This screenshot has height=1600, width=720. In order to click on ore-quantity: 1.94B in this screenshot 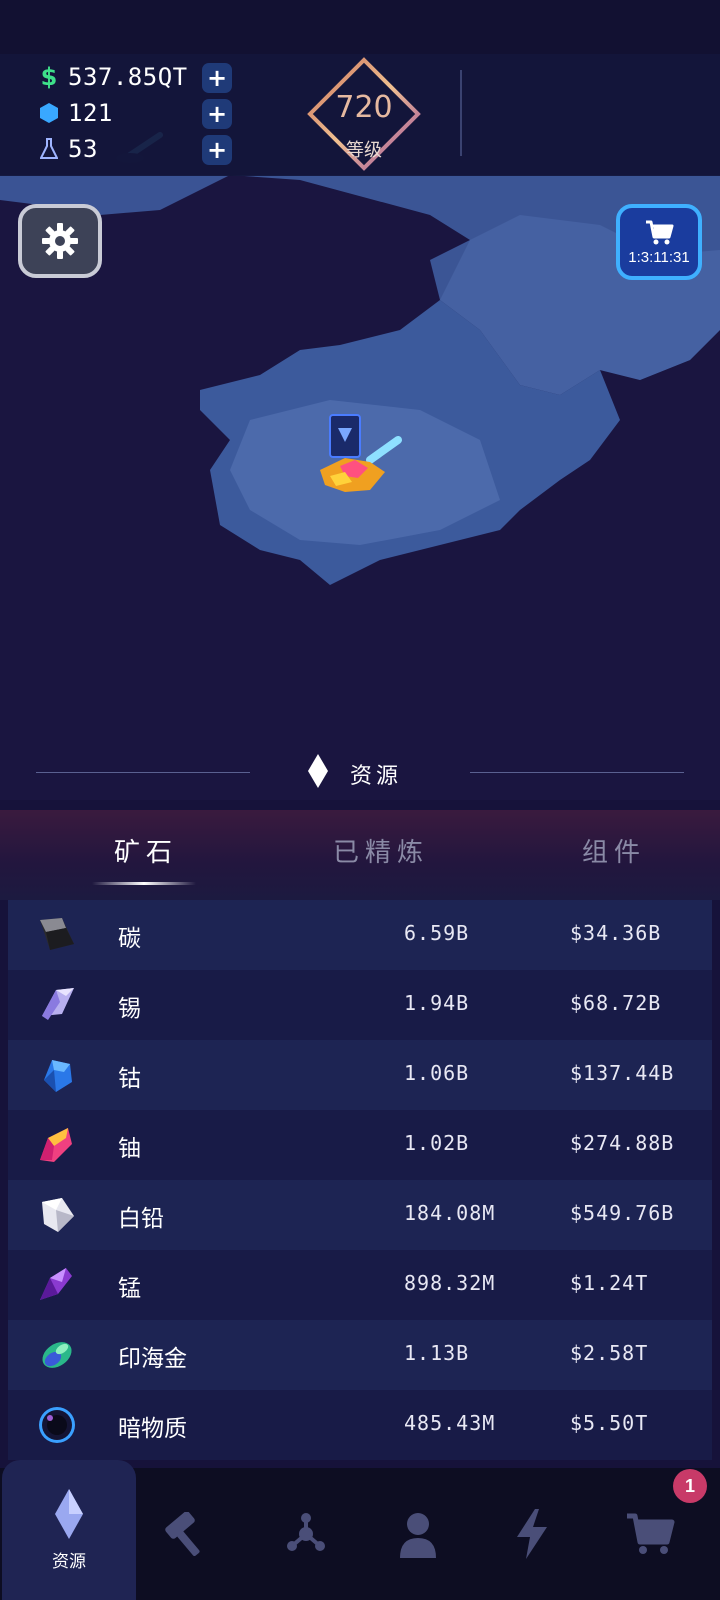, I will do `click(437, 1003)`.